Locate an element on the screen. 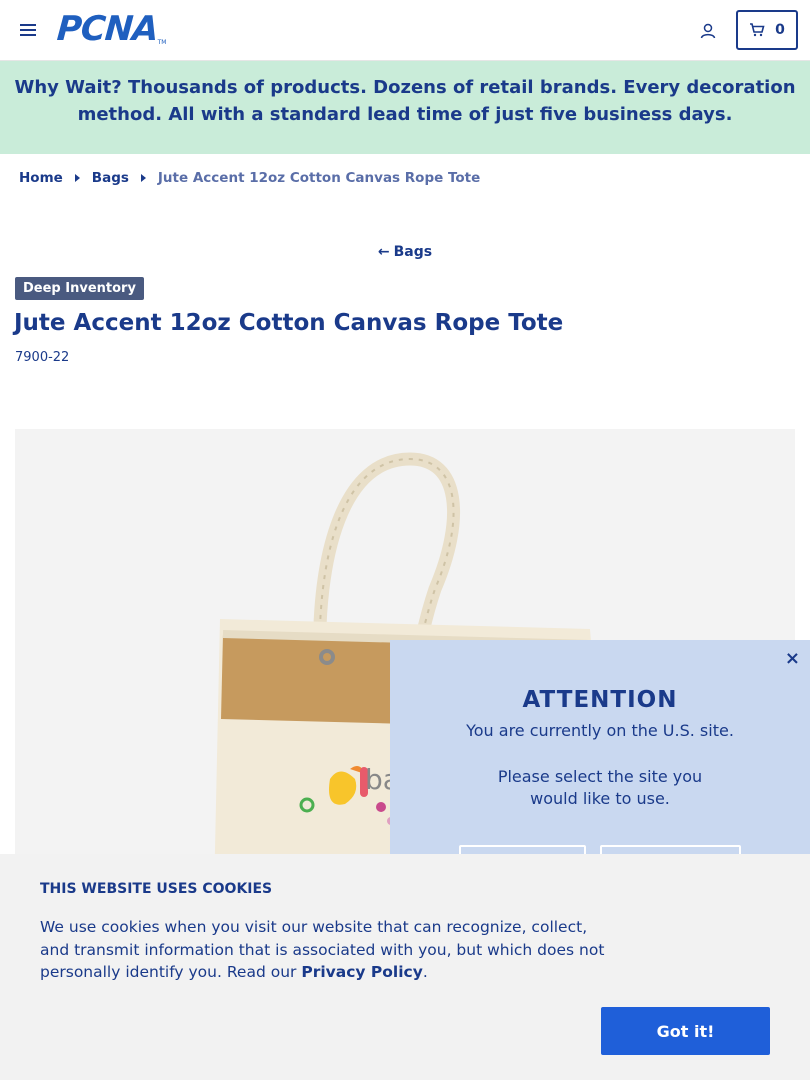 The height and width of the screenshot is (1080, 810). menu-icon is located at coordinates (28, 30).